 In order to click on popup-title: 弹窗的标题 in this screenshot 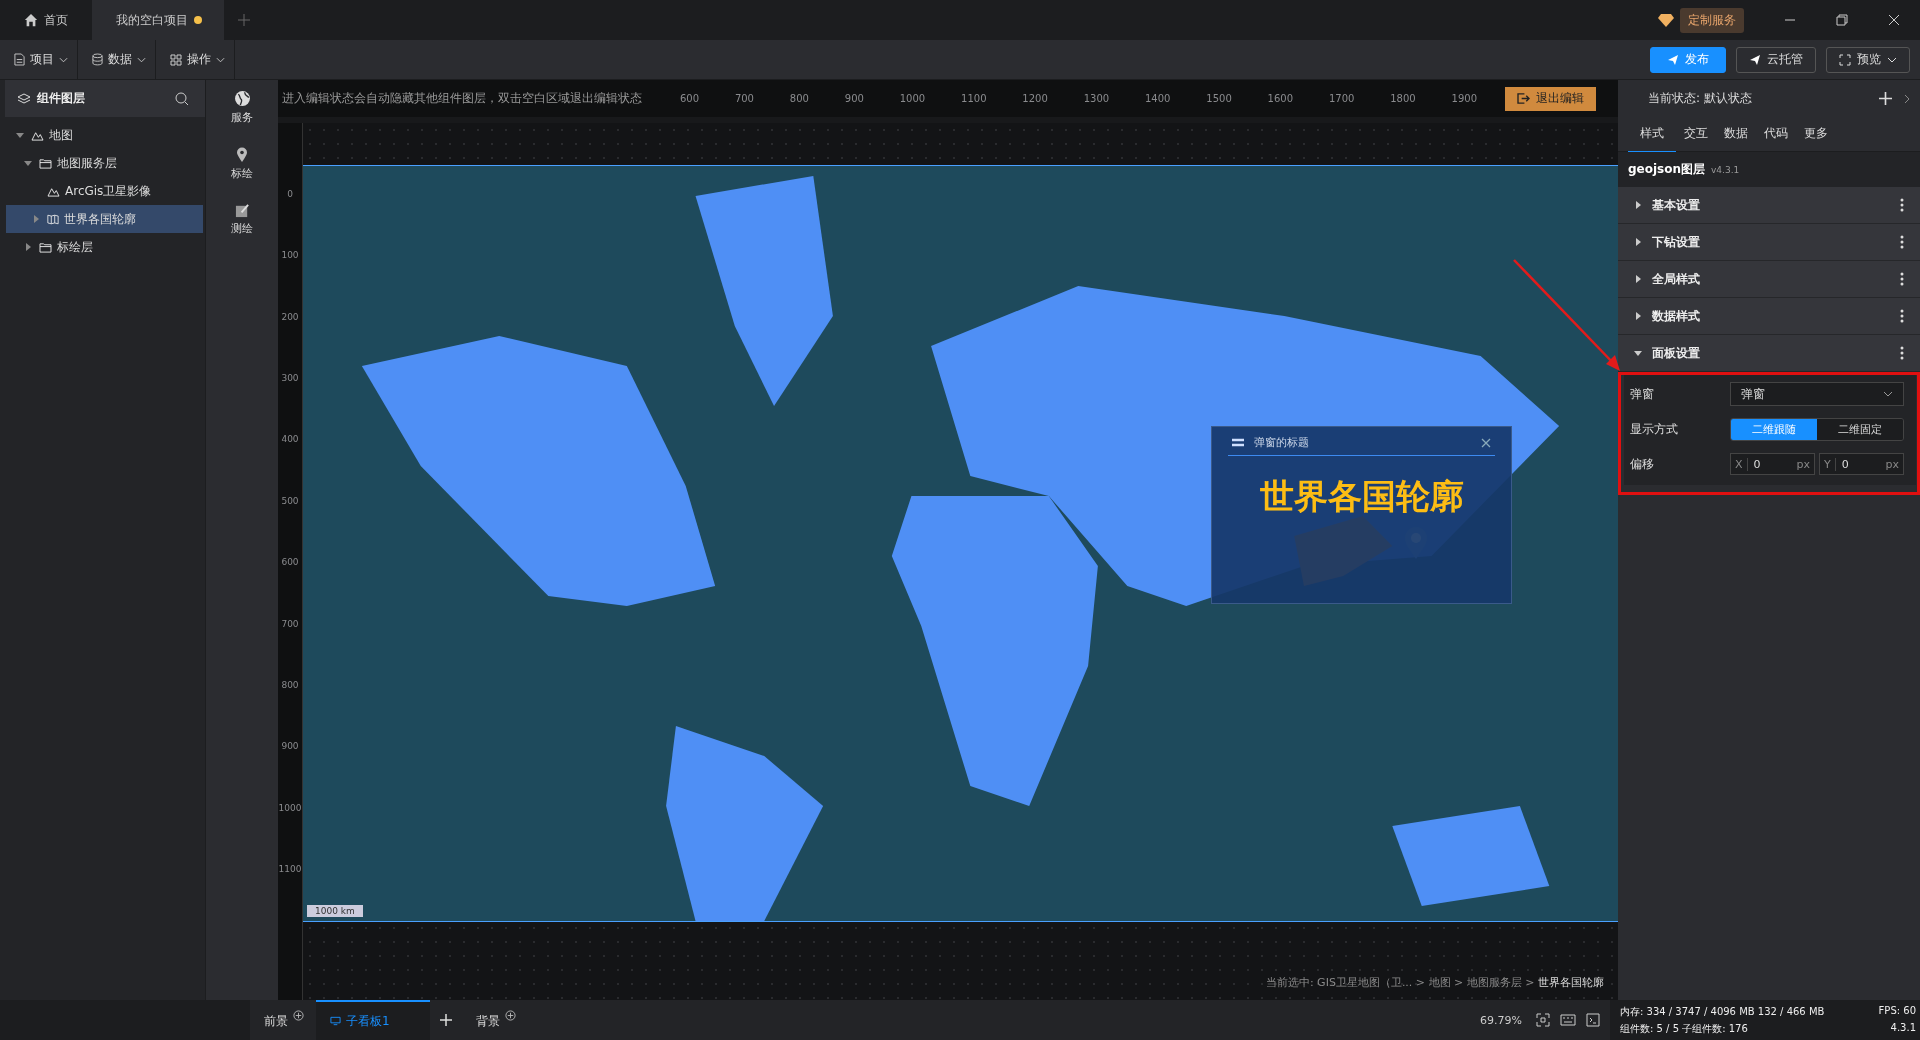, I will do `click(1281, 442)`.